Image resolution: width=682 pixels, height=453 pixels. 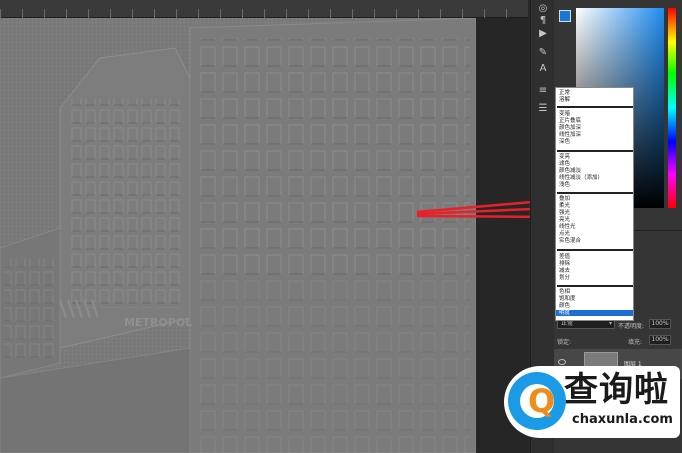 What do you see at coordinates (570, 171) in the screenshot?
I see `blend-option: 颜色减淡` at bounding box center [570, 171].